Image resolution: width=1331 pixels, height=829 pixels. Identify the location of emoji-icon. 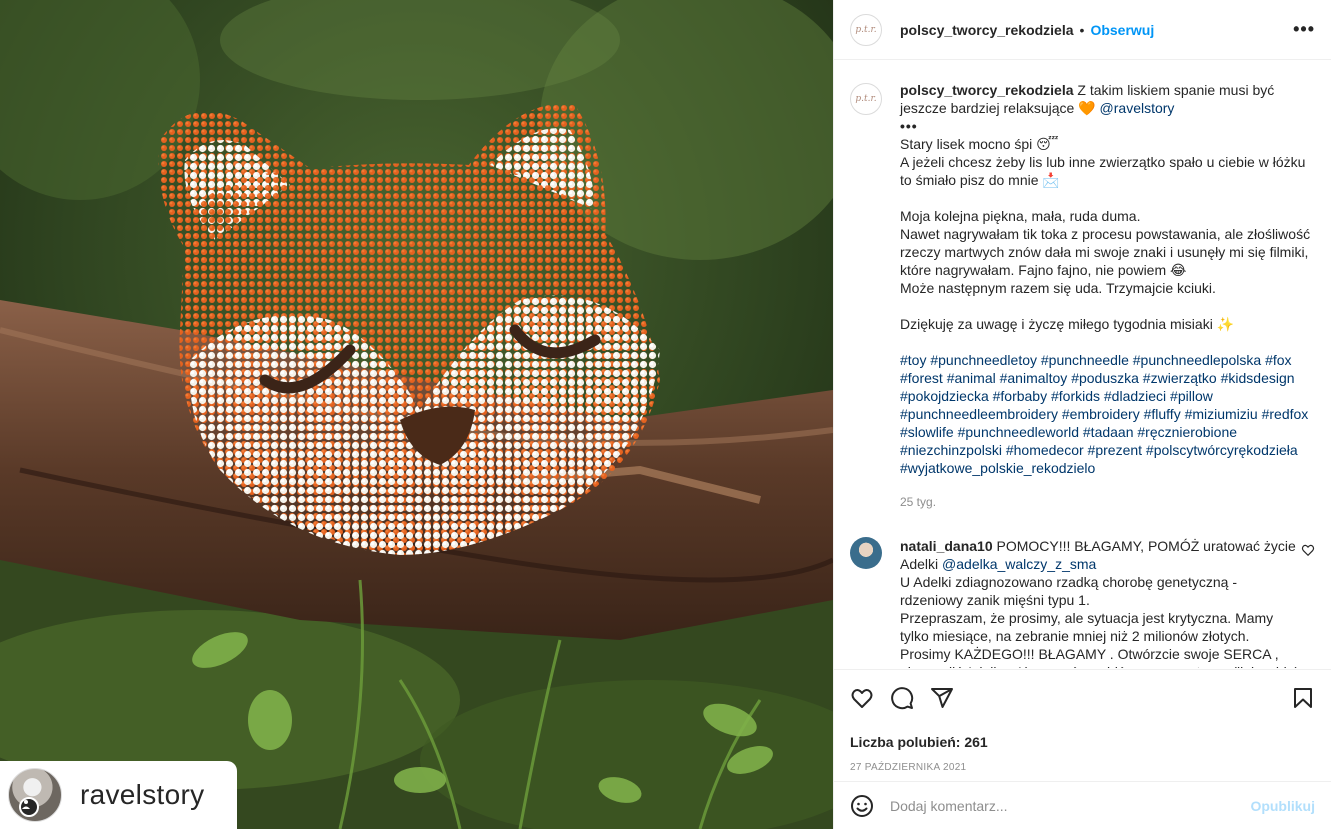
(862, 806).